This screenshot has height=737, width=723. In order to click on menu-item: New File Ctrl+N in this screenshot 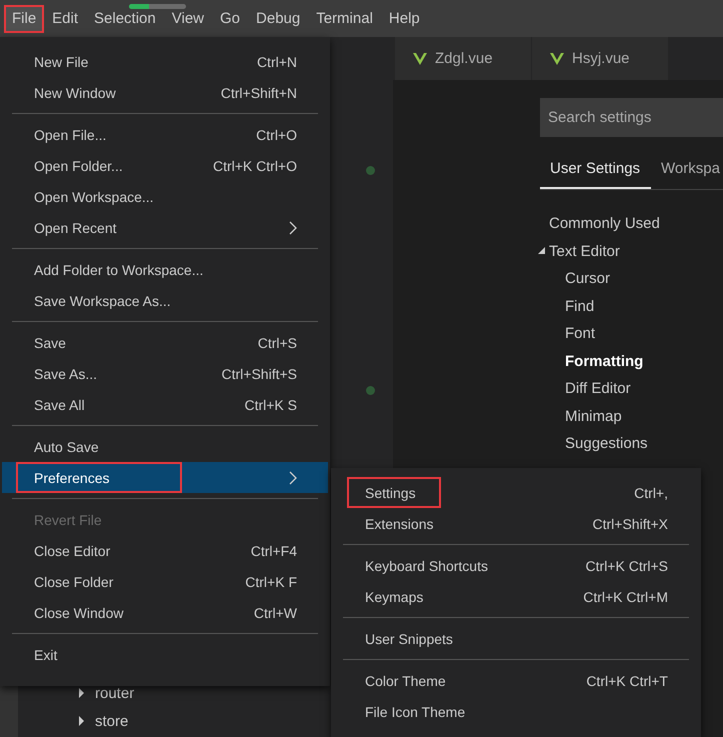, I will do `click(165, 61)`.